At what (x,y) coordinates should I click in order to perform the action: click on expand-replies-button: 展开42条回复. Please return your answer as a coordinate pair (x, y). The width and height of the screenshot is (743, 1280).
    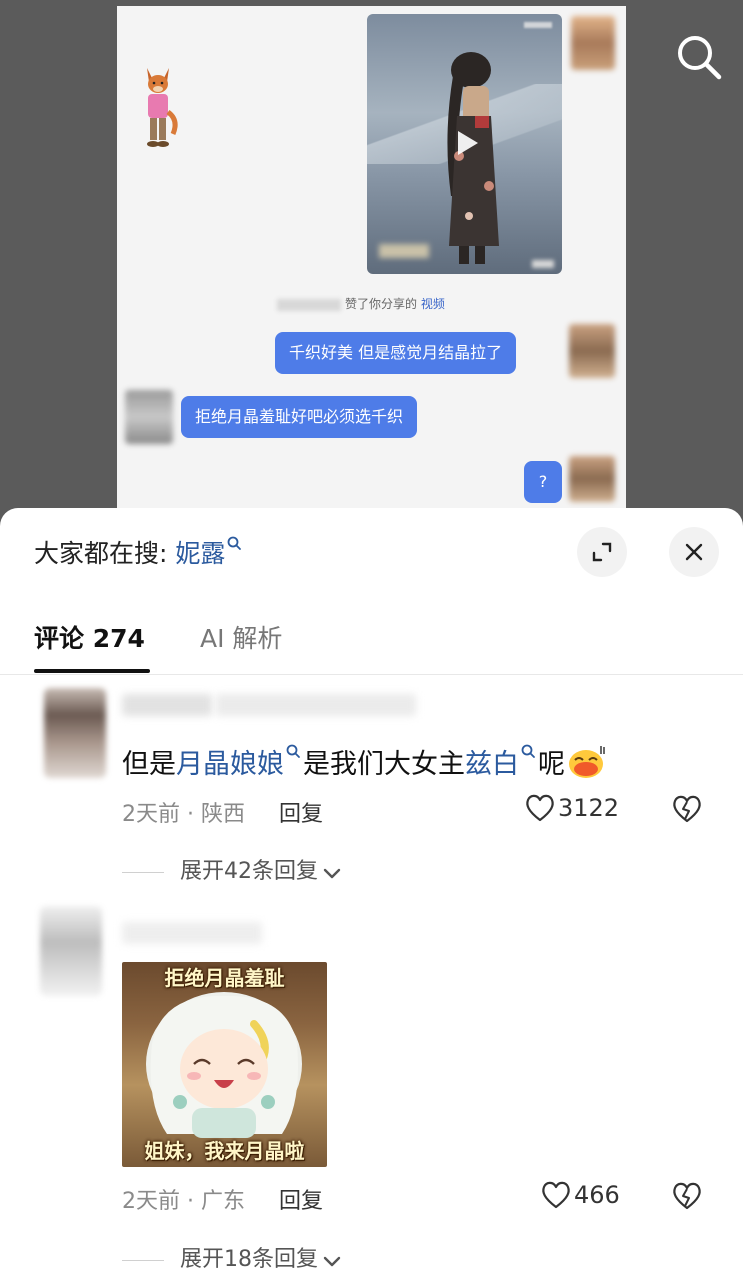
    Looking at the image, I should click on (232, 869).